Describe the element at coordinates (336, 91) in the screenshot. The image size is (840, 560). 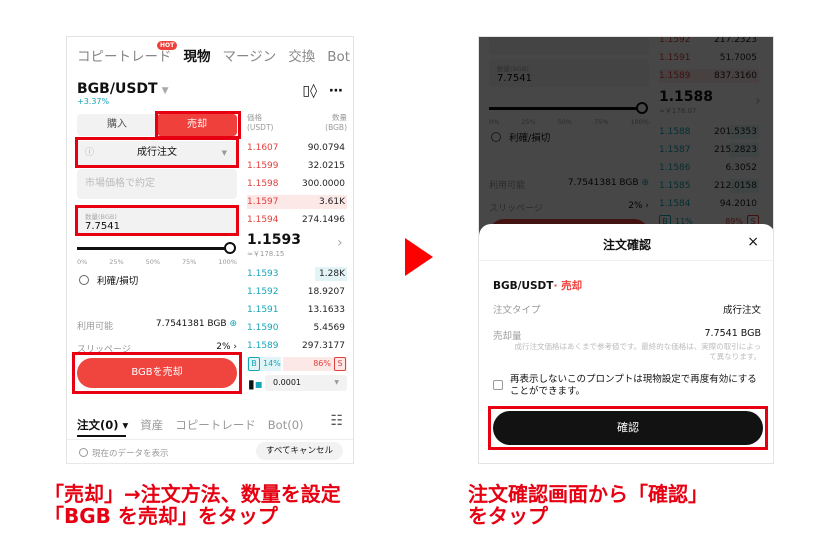
I see `more-icon: ⋯` at that location.